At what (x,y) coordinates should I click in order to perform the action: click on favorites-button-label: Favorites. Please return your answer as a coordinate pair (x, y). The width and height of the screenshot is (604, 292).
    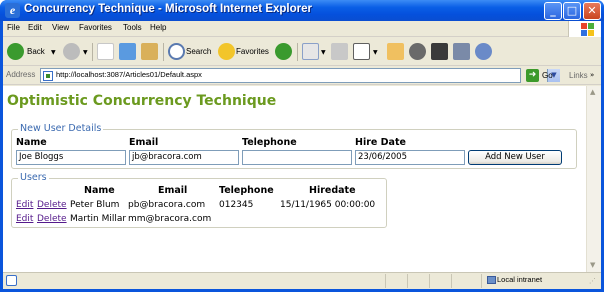
    Looking at the image, I should click on (252, 51).